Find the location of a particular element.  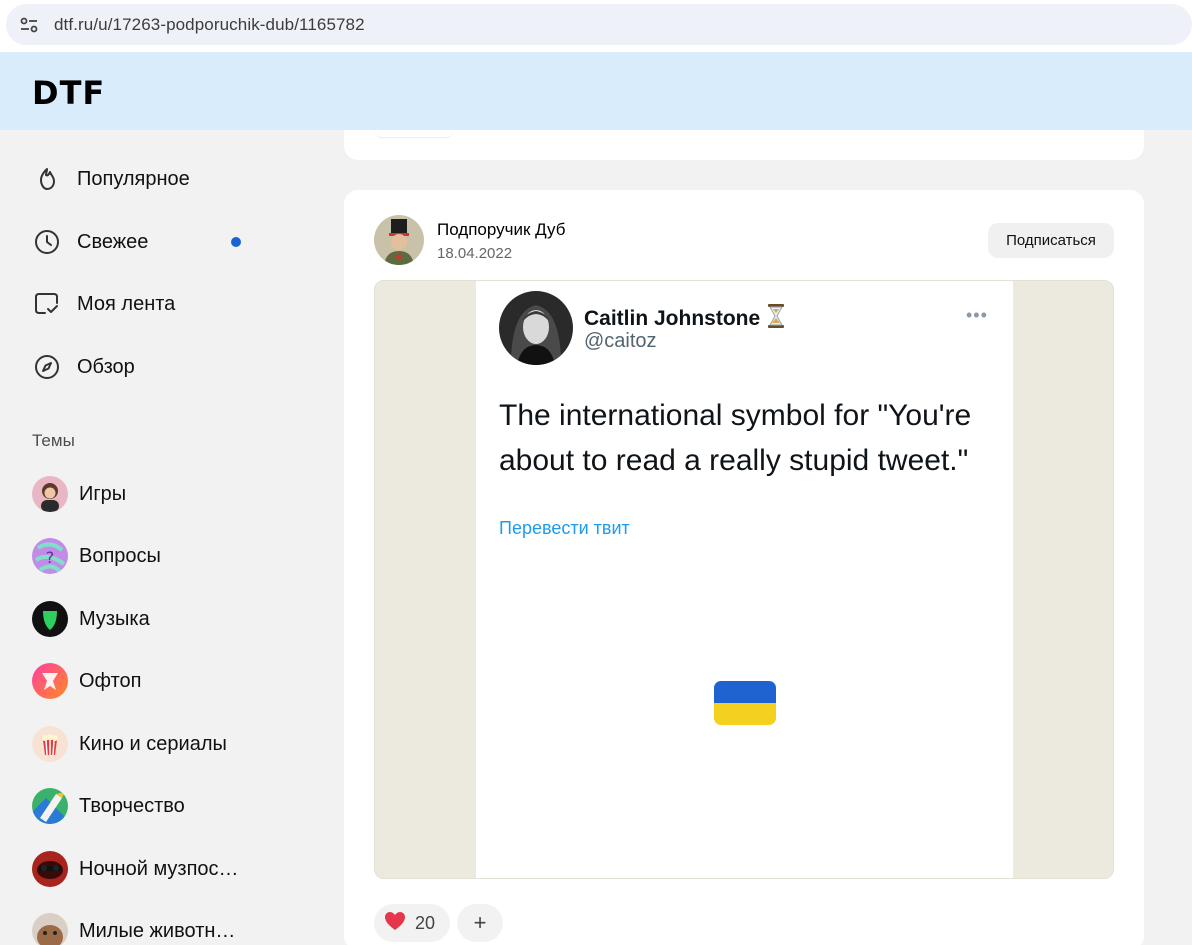

nav-fresh: Свежее is located at coordinates (147, 242).